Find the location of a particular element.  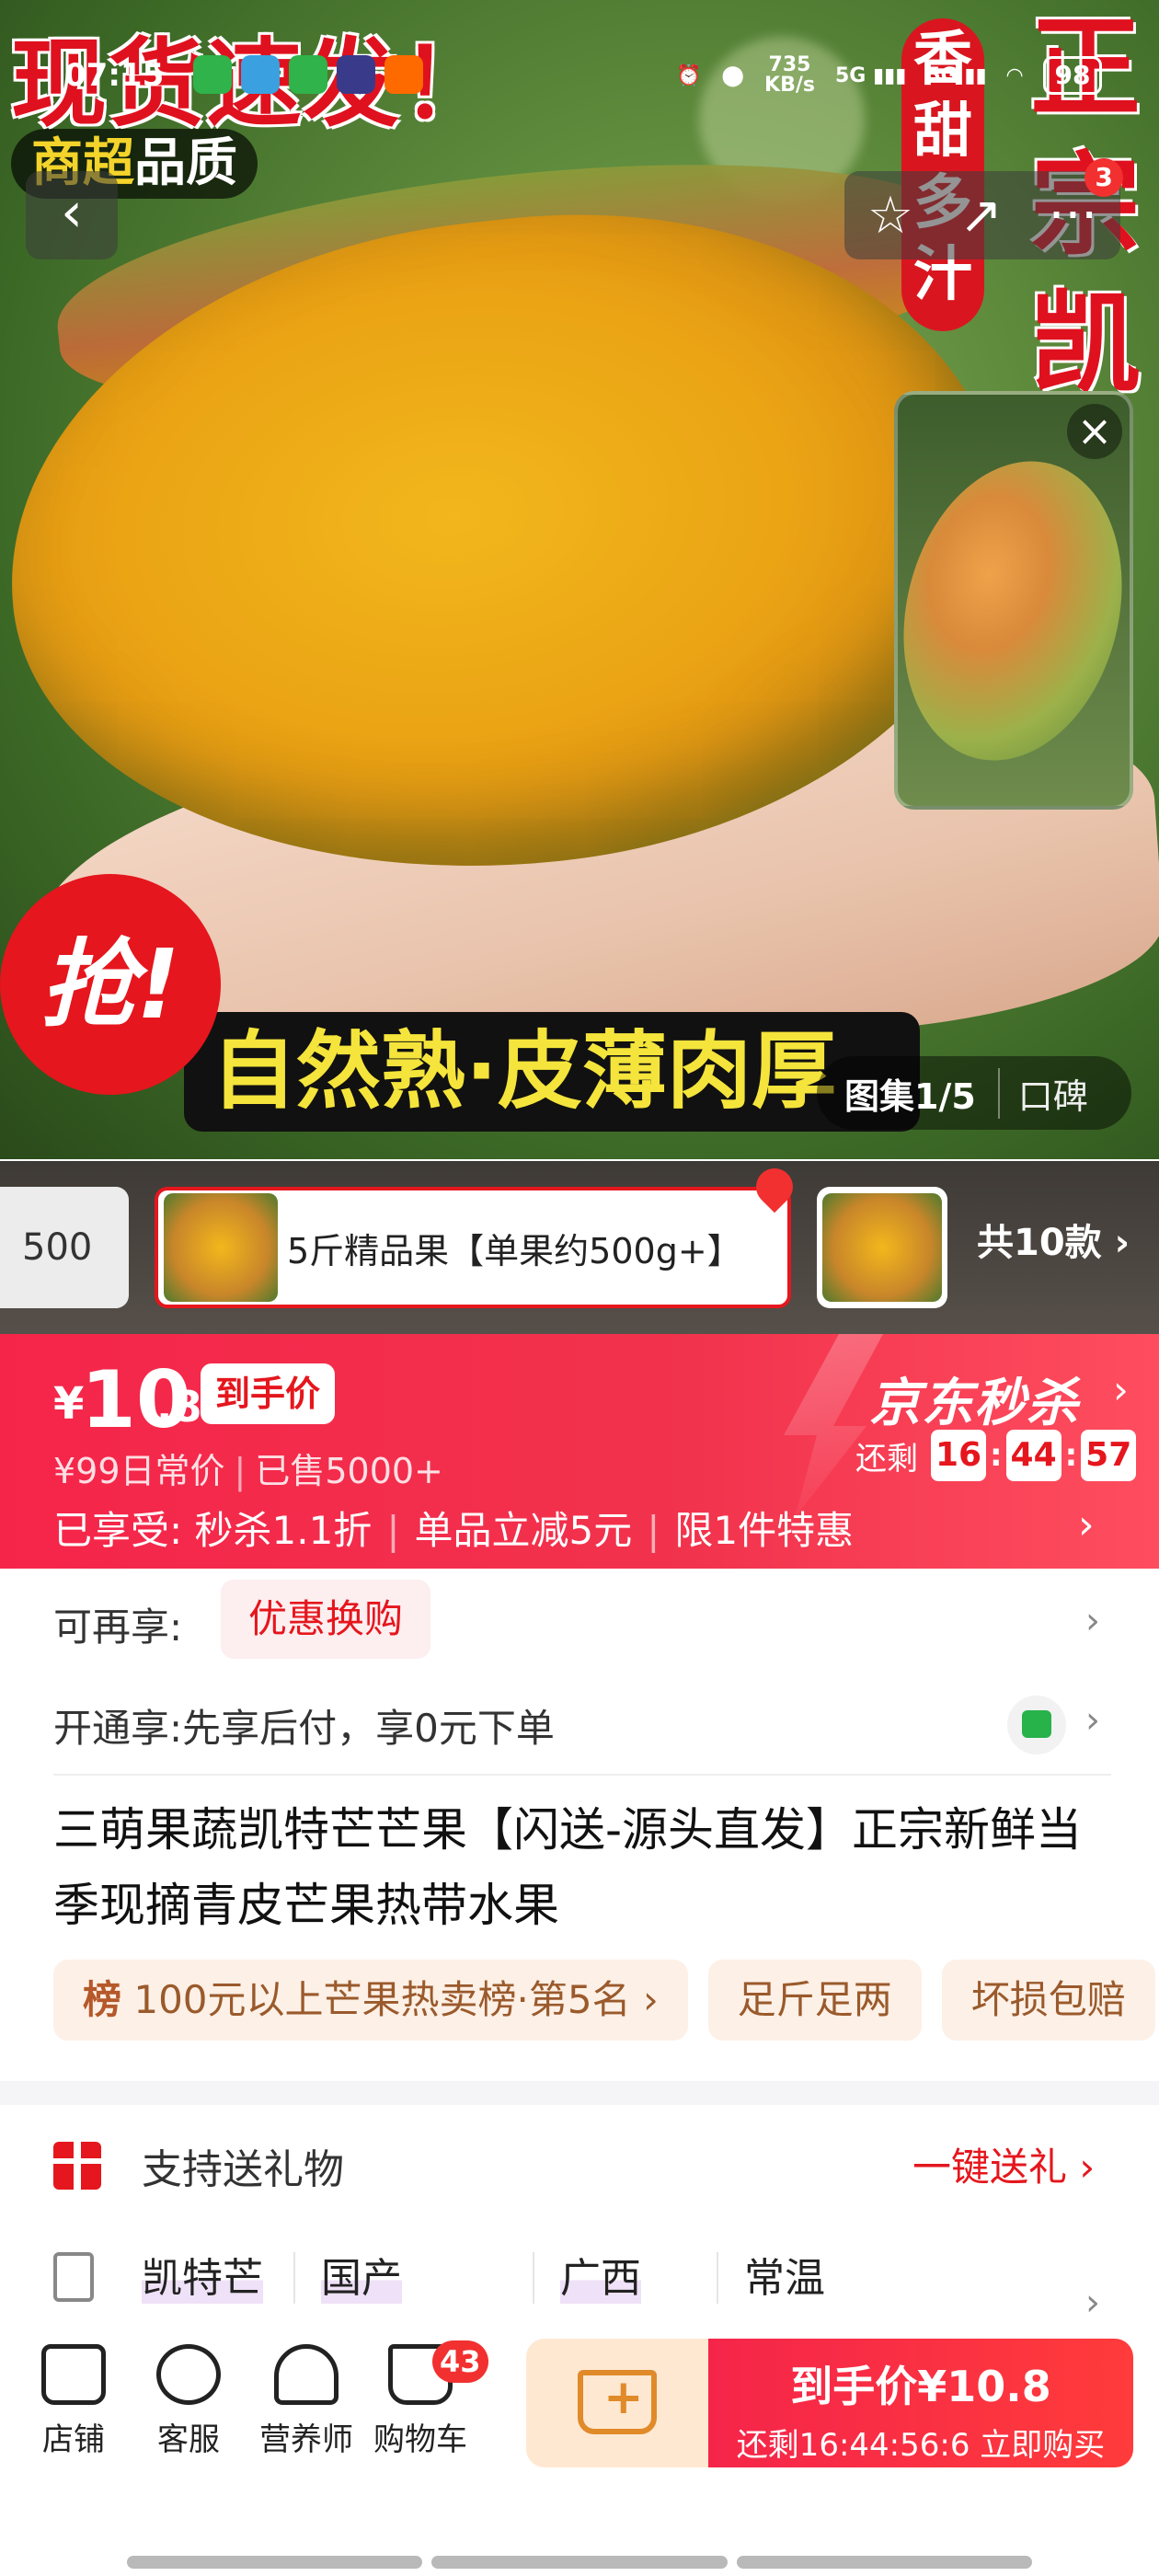

ranking-chip: 榜 100元以上芒果热卖榜·第5名 › is located at coordinates (370, 2001).